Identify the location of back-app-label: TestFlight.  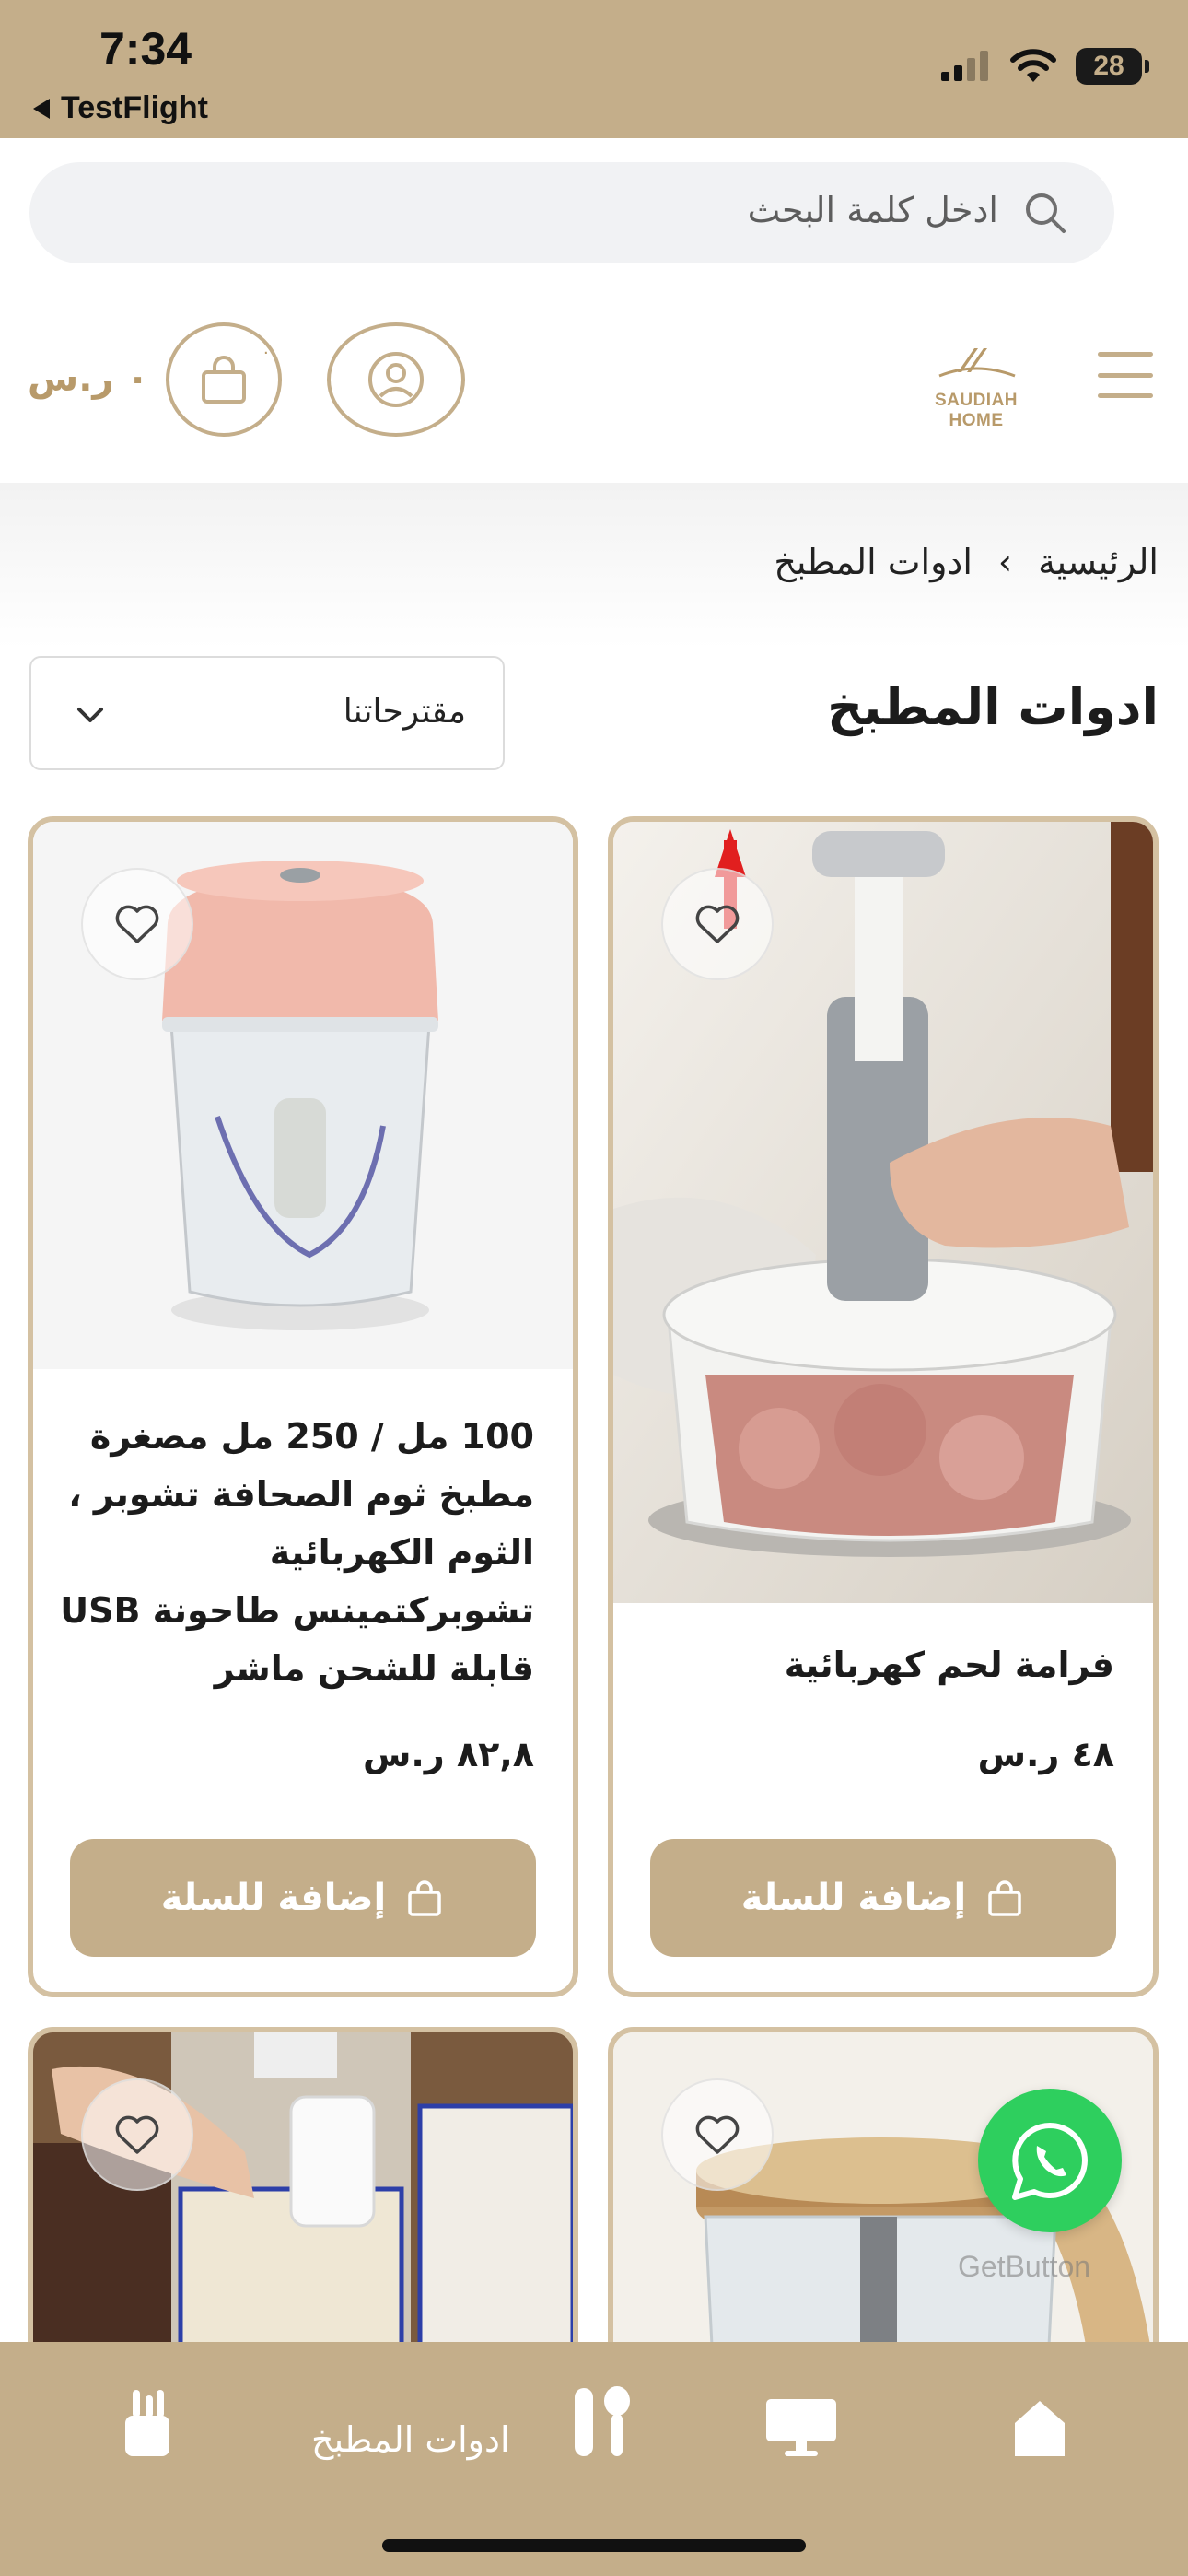
(134, 107).